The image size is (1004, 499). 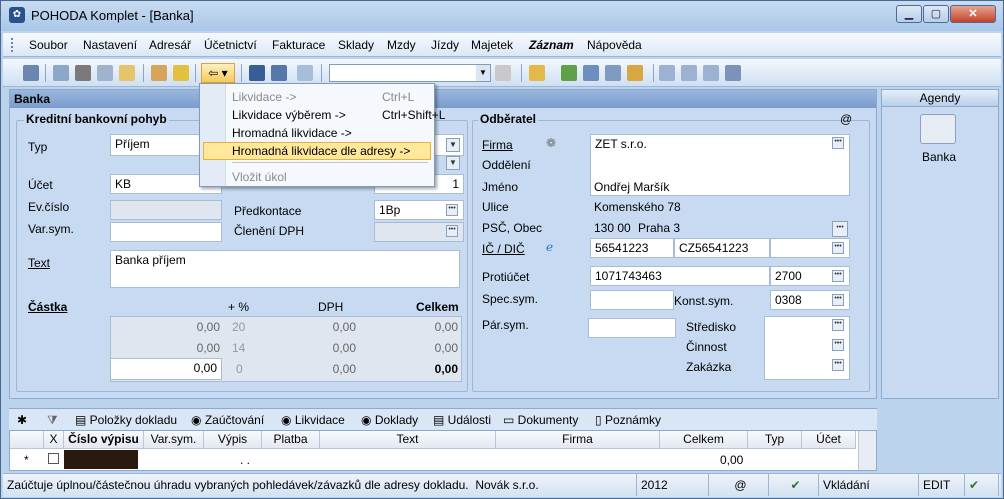 What do you see at coordinates (505, 325) in the screenshot?
I see `parsym-label: Pár.sym.` at bounding box center [505, 325].